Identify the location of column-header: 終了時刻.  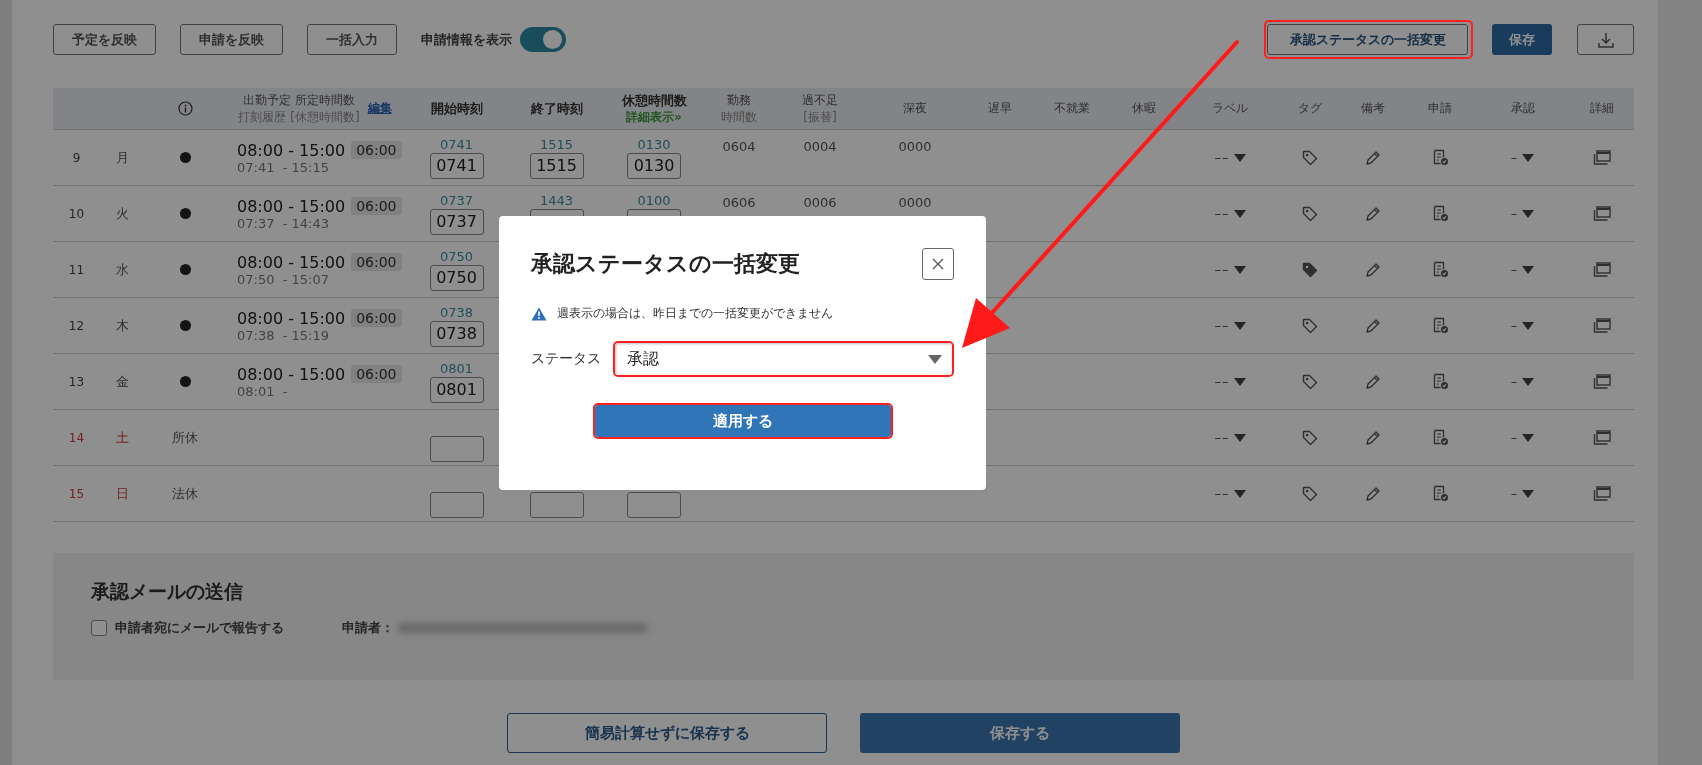
(556, 108).